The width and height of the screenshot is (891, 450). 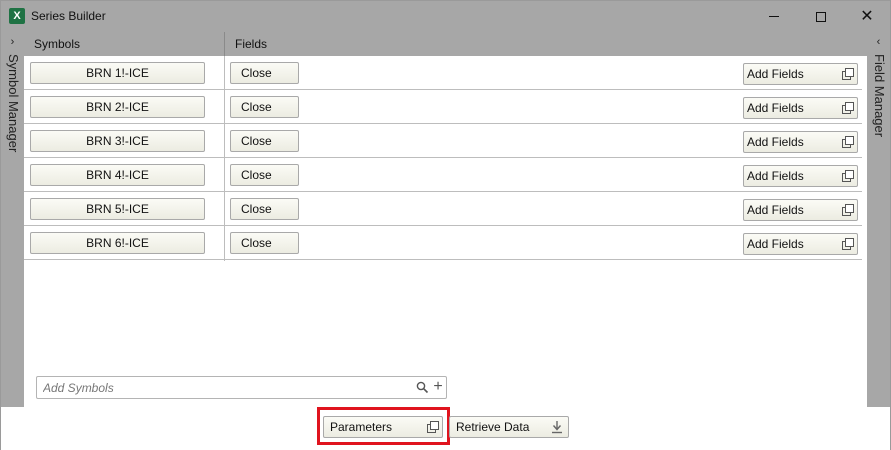 I want to click on table-row: BRN 4!-ICE Close Add Fields, so click(x=443, y=175).